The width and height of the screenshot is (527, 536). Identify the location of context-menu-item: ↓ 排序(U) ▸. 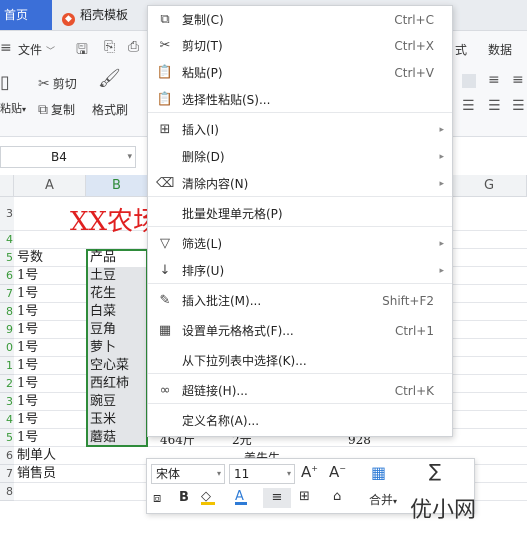
(300, 271).